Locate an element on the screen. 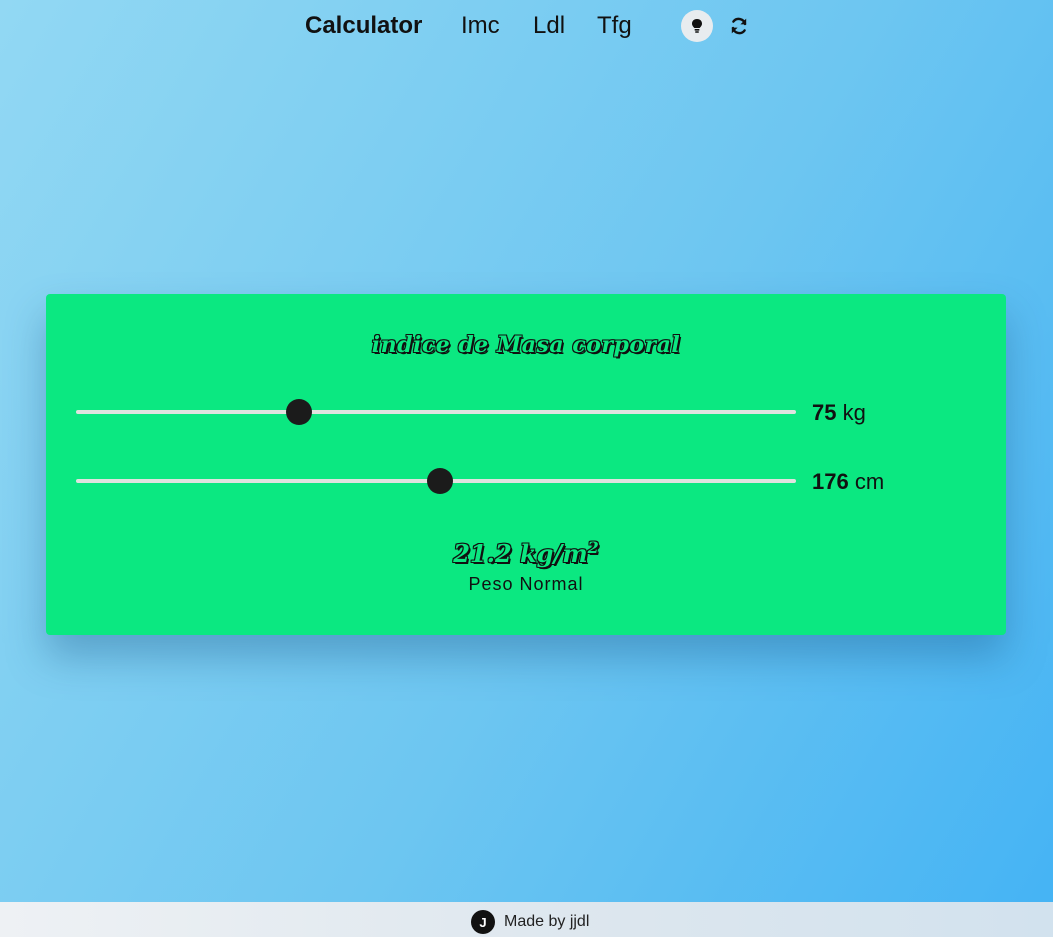  bmi-unit-exponent: 2 is located at coordinates (593, 547).